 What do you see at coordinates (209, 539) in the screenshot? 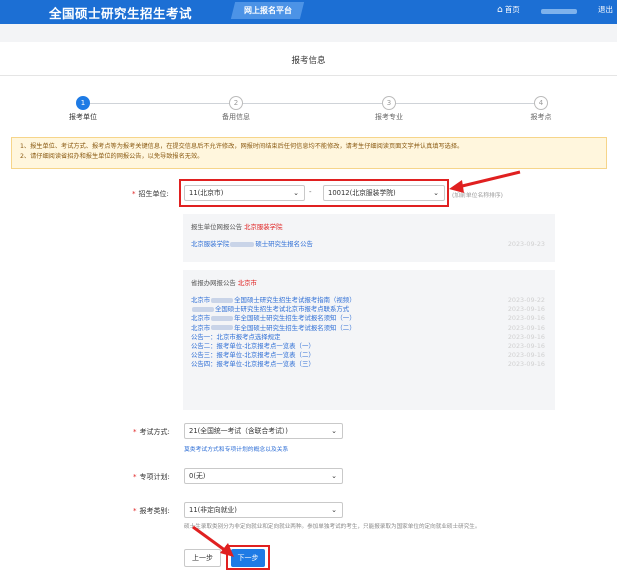
I see `arrow-to-next-line` at bounding box center [209, 539].